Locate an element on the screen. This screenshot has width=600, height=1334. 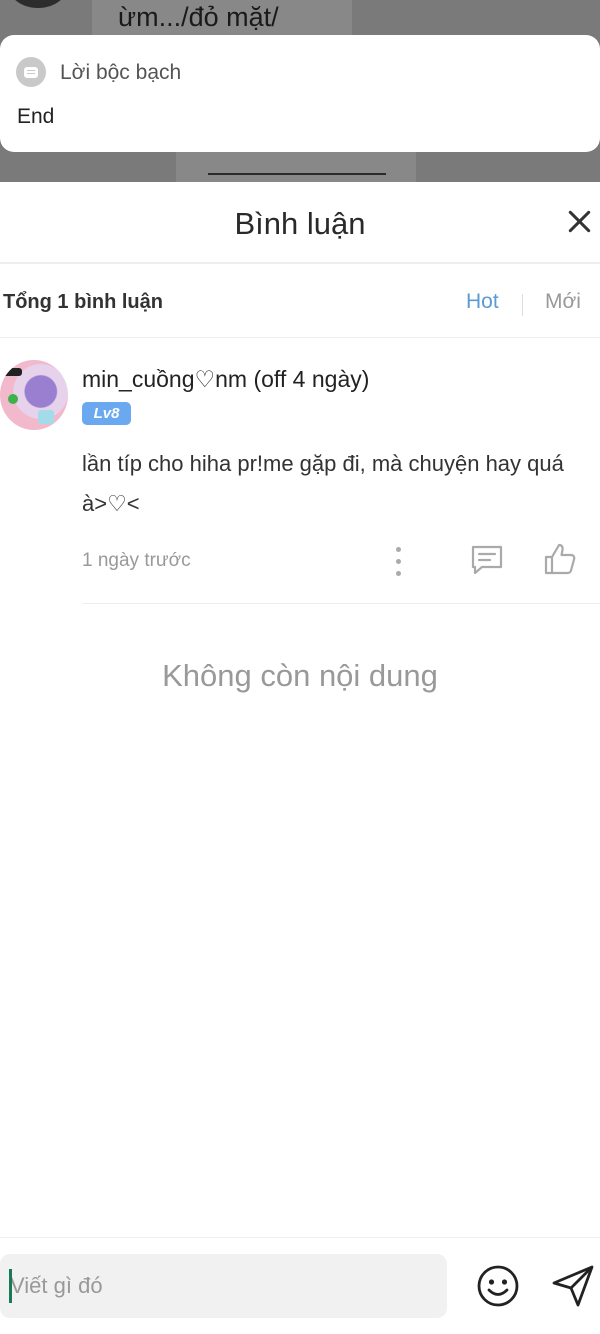
text-caret is located at coordinates (10, 1286).